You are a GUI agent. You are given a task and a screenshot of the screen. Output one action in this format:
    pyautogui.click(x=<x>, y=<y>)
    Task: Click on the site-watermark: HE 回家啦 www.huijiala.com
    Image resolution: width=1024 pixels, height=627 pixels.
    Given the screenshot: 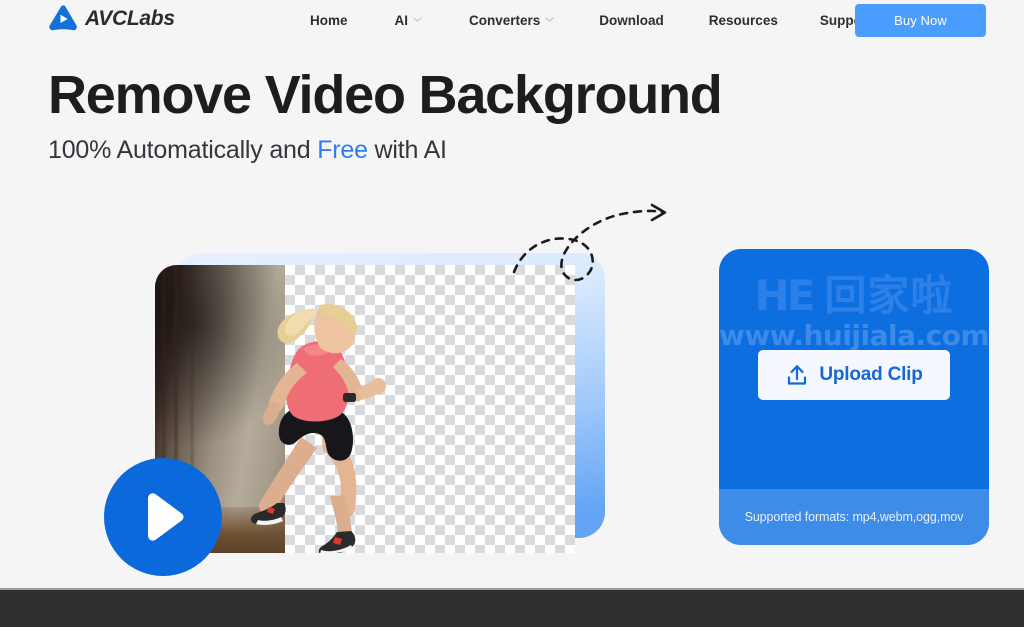 What is the action you would take?
    pyautogui.click(x=854, y=314)
    